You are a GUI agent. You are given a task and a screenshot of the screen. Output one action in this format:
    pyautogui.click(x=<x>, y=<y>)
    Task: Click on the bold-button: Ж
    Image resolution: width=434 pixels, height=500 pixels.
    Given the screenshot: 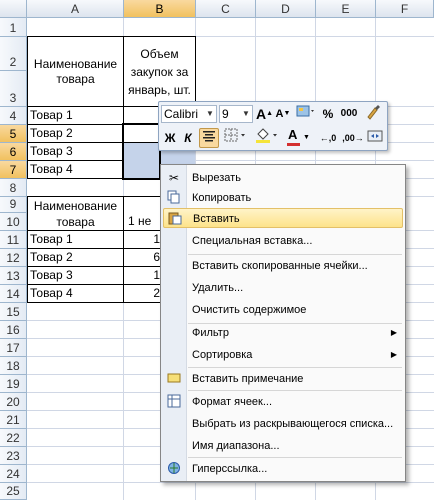 What is the action you would take?
    pyautogui.click(x=170, y=138)
    